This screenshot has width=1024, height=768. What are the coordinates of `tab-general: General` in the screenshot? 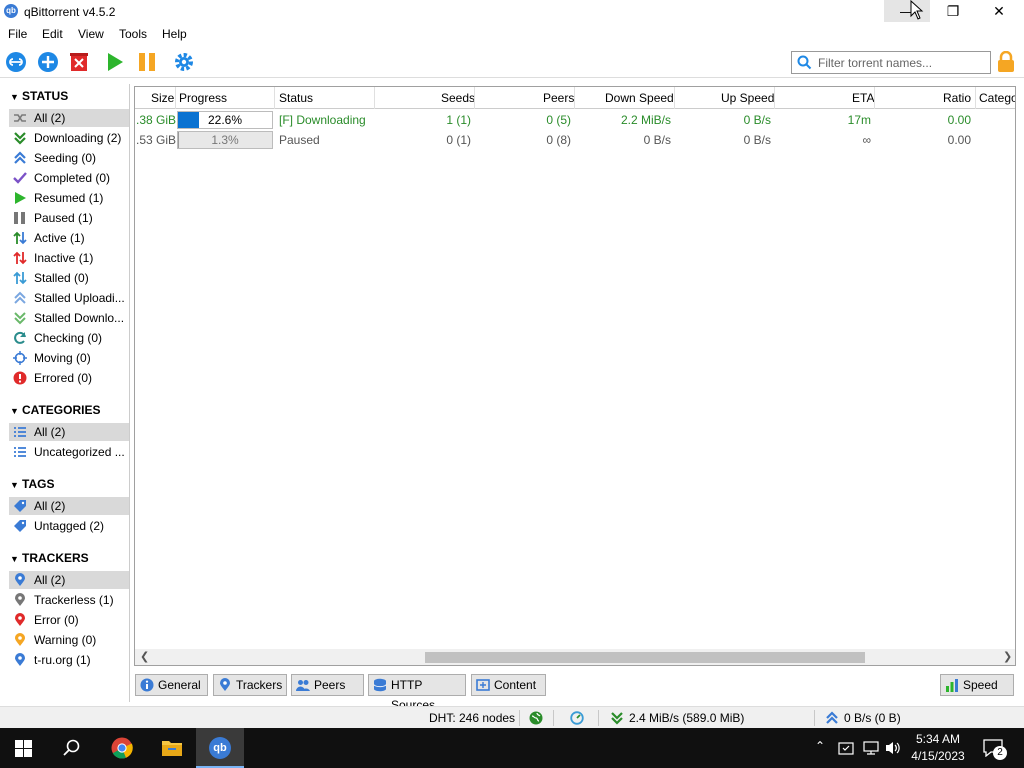 It's located at (171, 685).